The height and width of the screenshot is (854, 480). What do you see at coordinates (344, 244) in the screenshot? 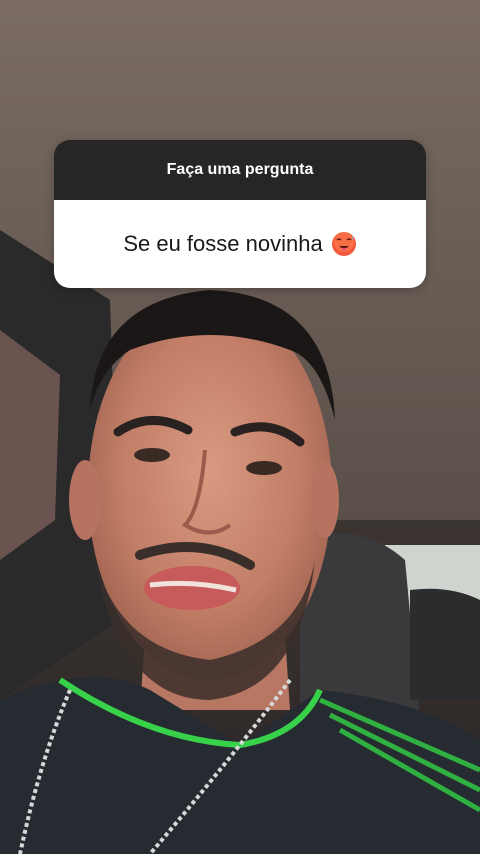
I see `hot-face-emoji-icon` at bounding box center [344, 244].